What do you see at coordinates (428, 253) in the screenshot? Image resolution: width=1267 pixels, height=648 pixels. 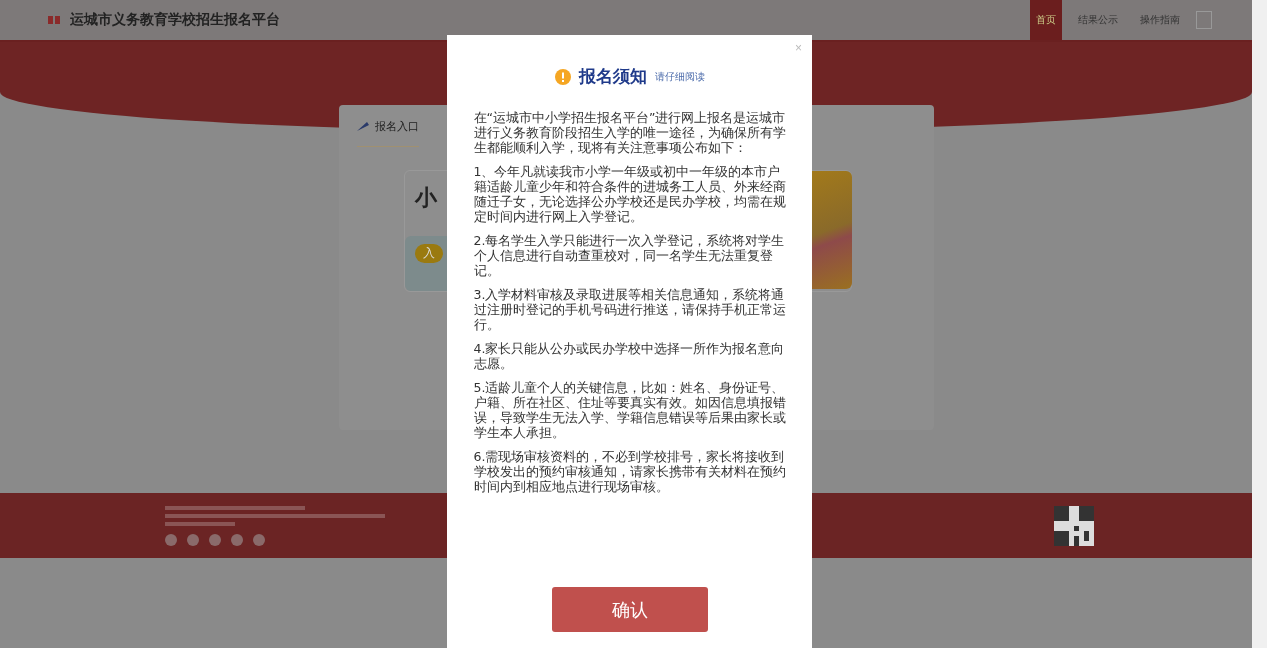 I see `tag-badge: 入` at bounding box center [428, 253].